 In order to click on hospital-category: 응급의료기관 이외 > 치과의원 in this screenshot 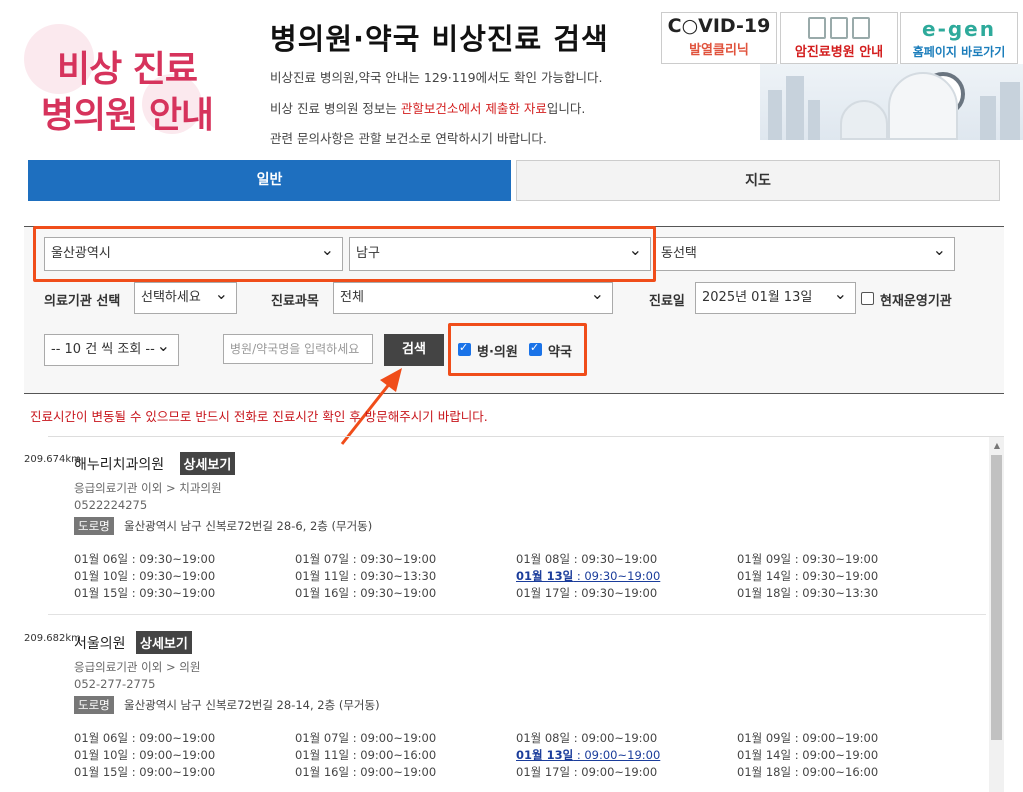, I will do `click(148, 488)`.